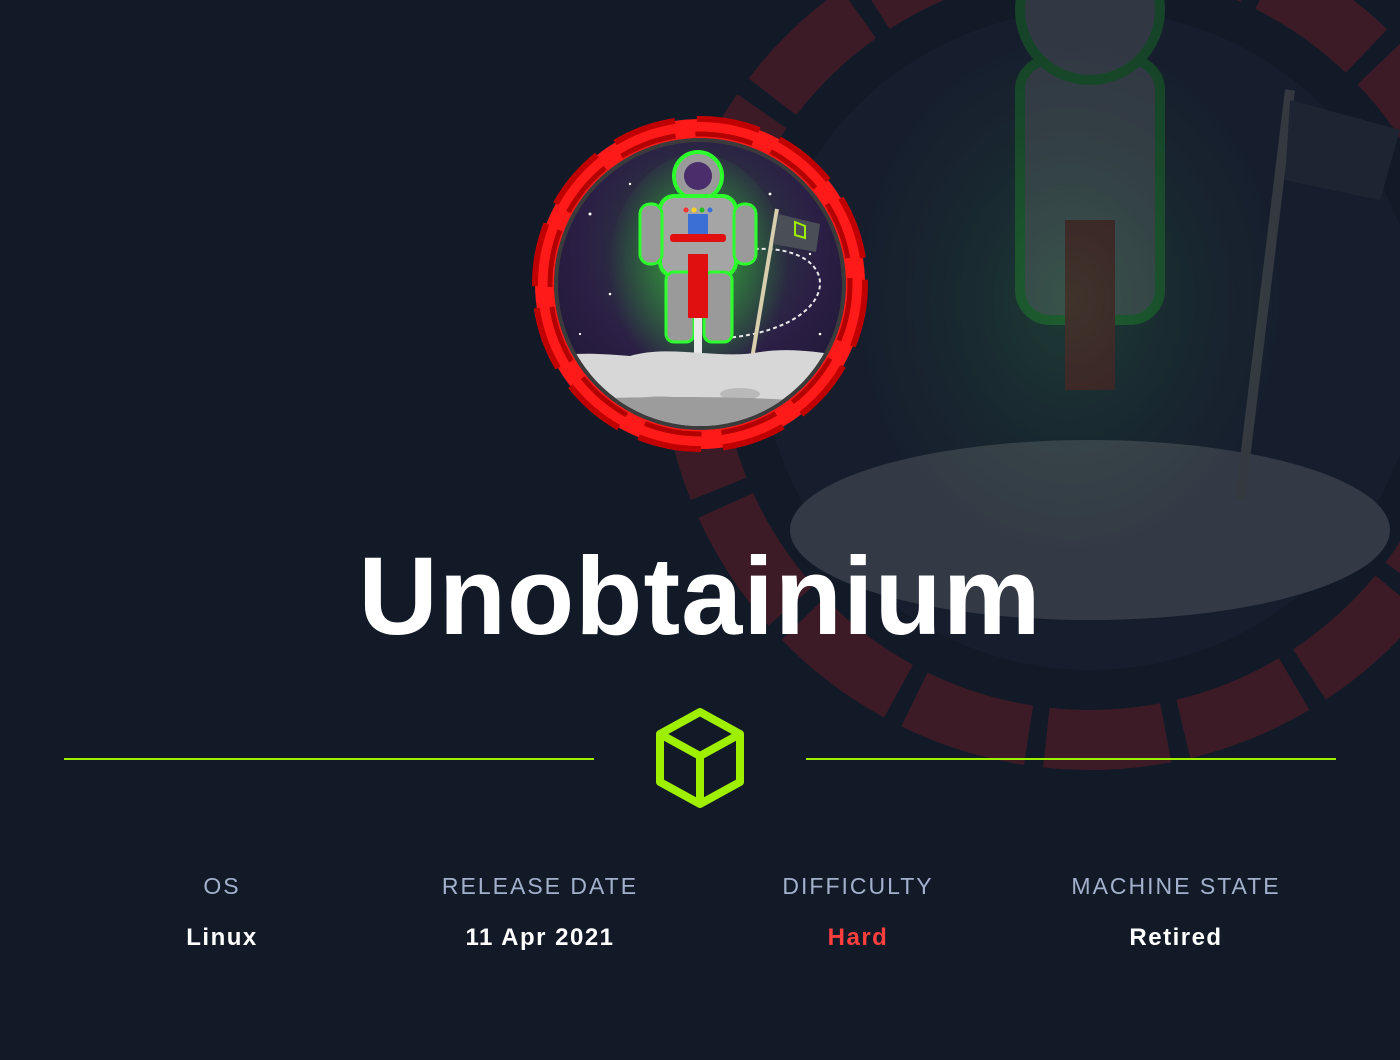 The image size is (1400, 1060). Describe the element at coordinates (858, 912) in the screenshot. I see `info-difficulty: DIFFICULTY Hard` at that location.